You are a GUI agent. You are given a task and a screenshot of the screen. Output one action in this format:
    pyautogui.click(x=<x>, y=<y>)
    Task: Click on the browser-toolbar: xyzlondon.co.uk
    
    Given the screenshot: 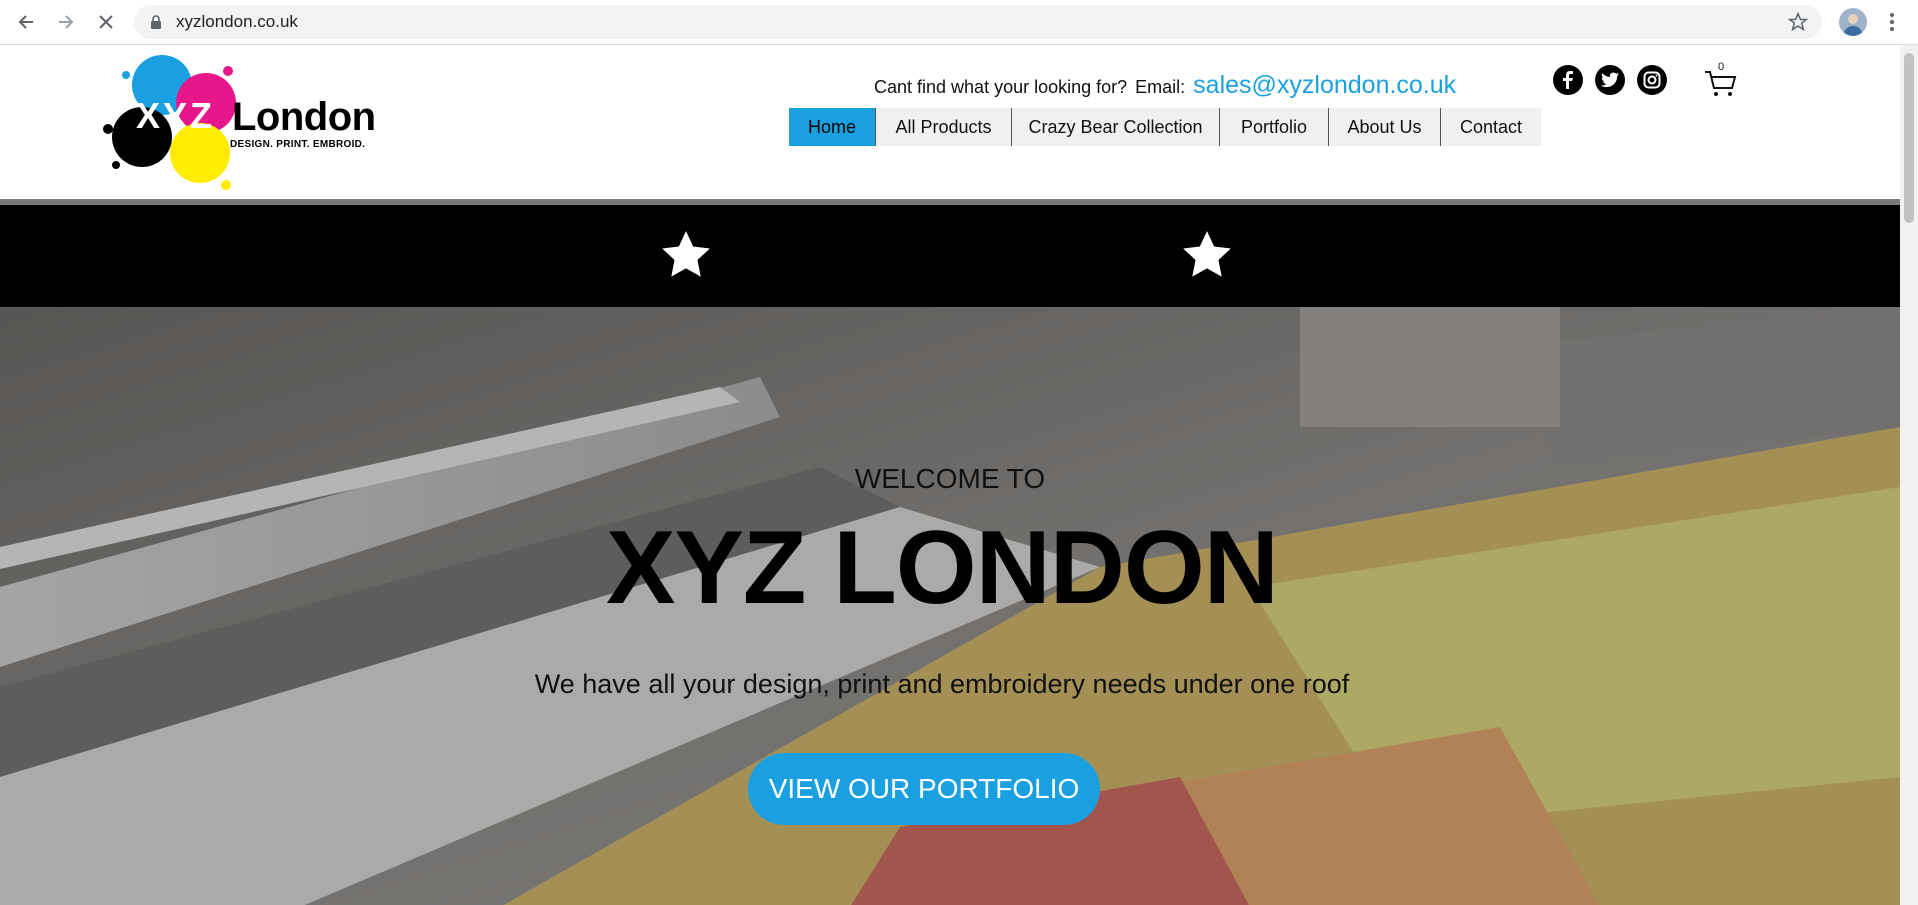 What is the action you would take?
    pyautogui.click(x=959, y=22)
    